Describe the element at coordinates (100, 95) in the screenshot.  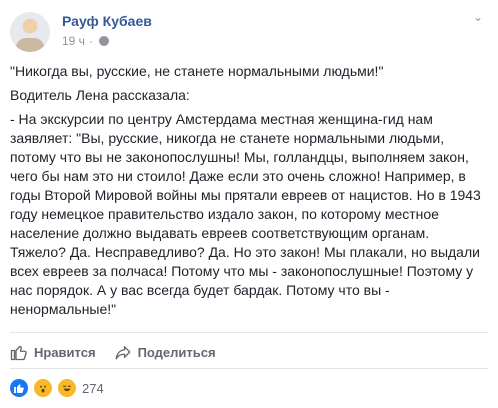
I see `post-text-intro: Водитель Лена рассказала:` at that location.